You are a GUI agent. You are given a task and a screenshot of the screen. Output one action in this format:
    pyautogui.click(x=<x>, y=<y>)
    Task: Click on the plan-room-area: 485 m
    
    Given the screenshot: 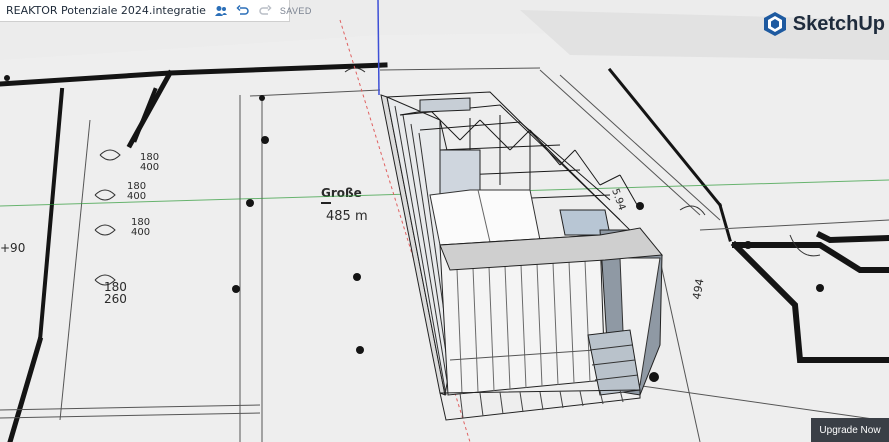 What is the action you would take?
    pyautogui.click(x=347, y=216)
    